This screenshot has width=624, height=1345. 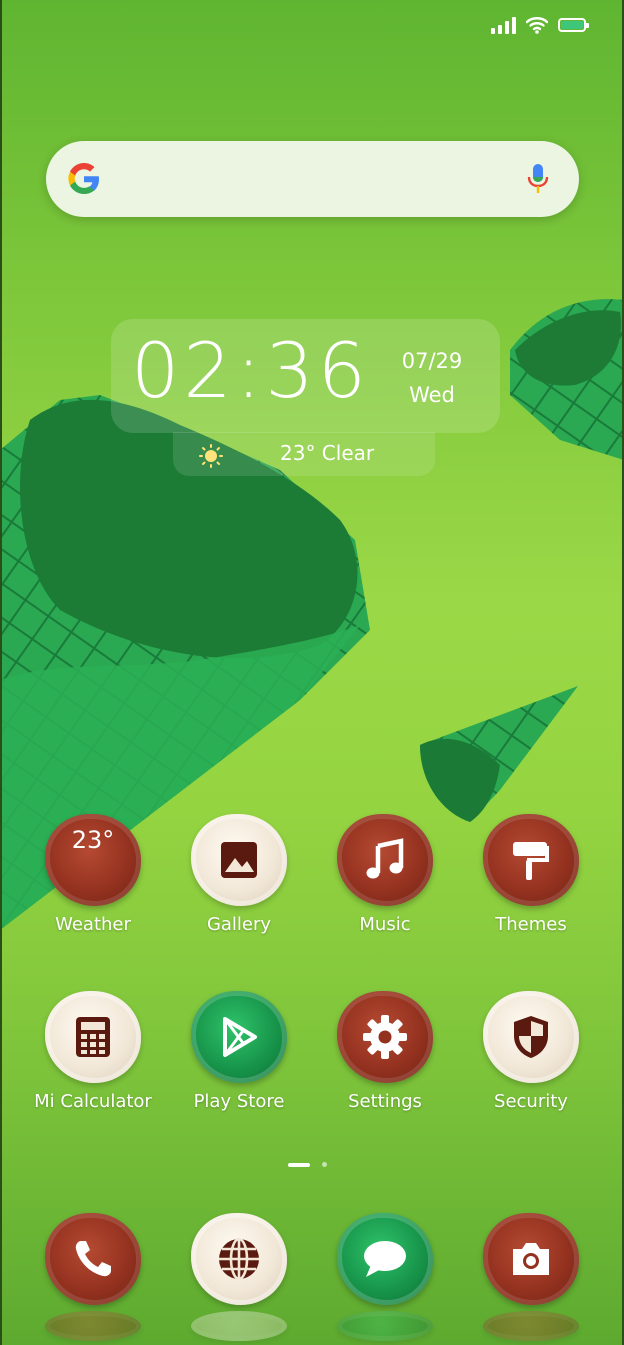 What do you see at coordinates (324, 1164) in the screenshot?
I see `page-dot` at bounding box center [324, 1164].